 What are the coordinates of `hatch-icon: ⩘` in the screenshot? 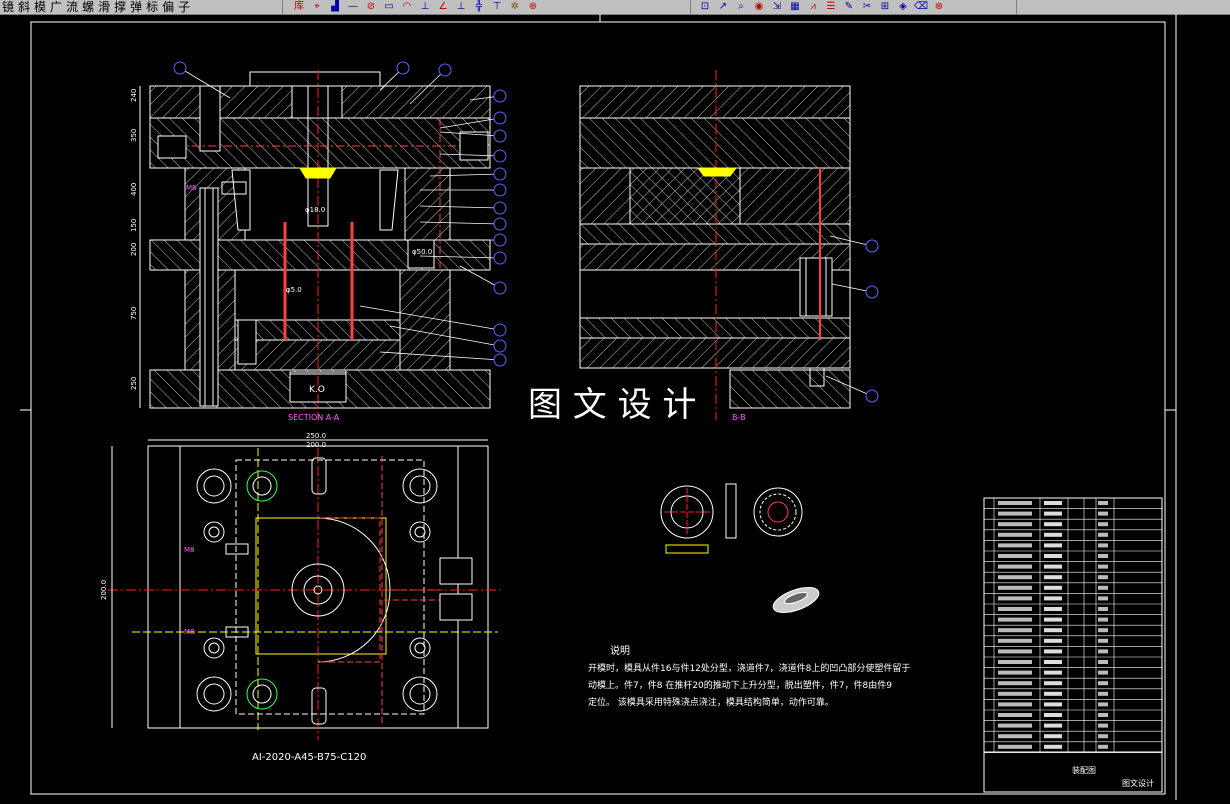 It's located at (813, 7).